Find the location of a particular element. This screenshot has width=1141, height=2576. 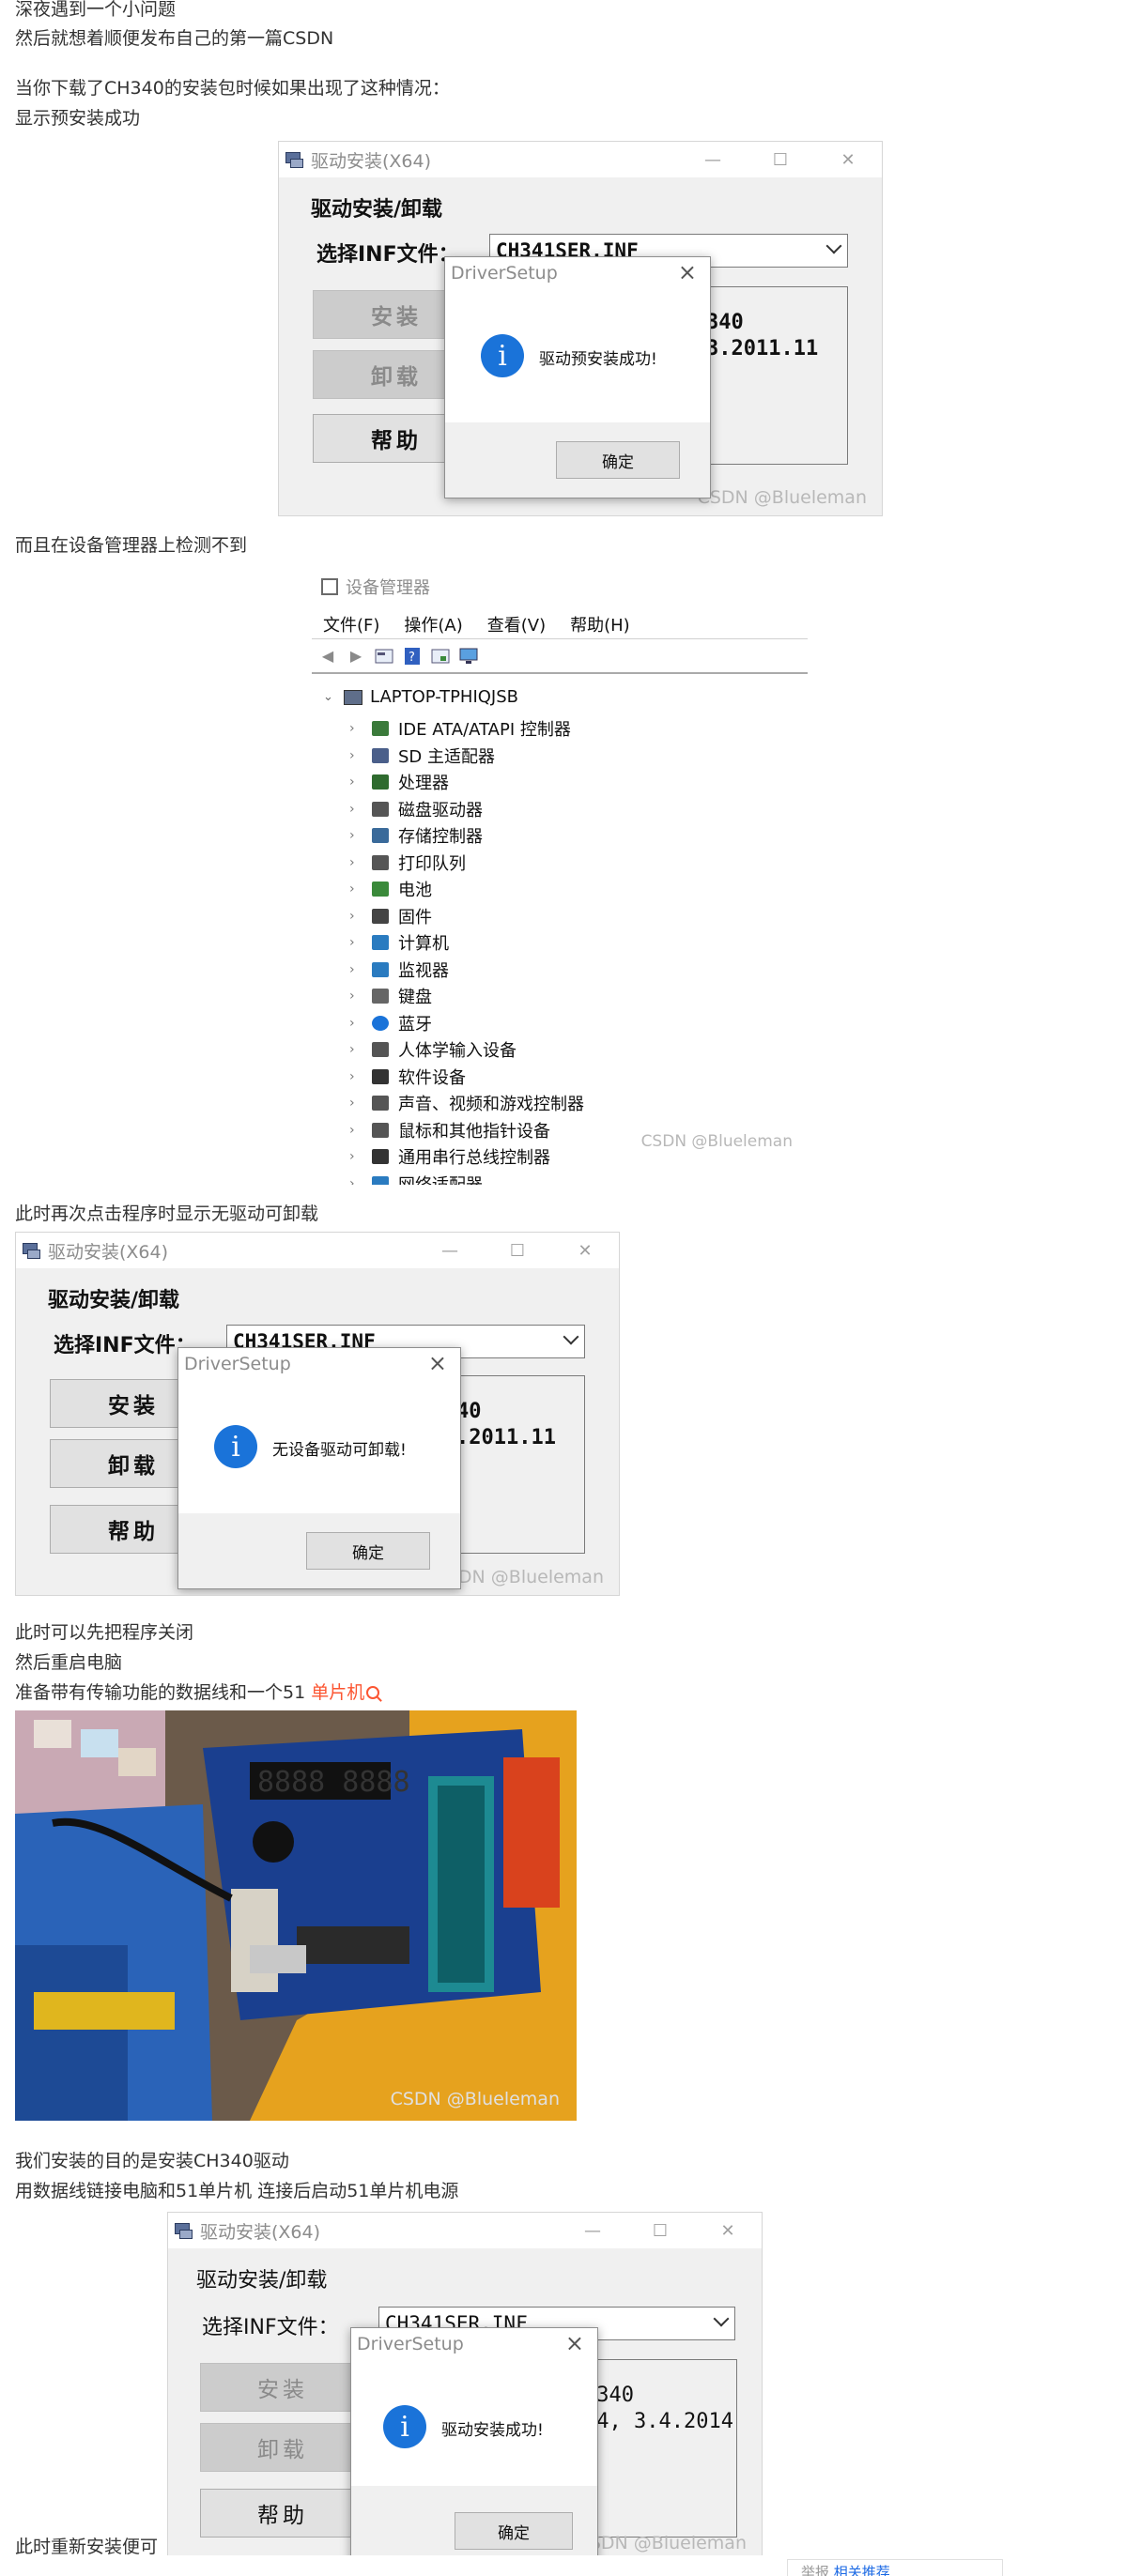

menu-action: 操作(A) is located at coordinates (433, 624).